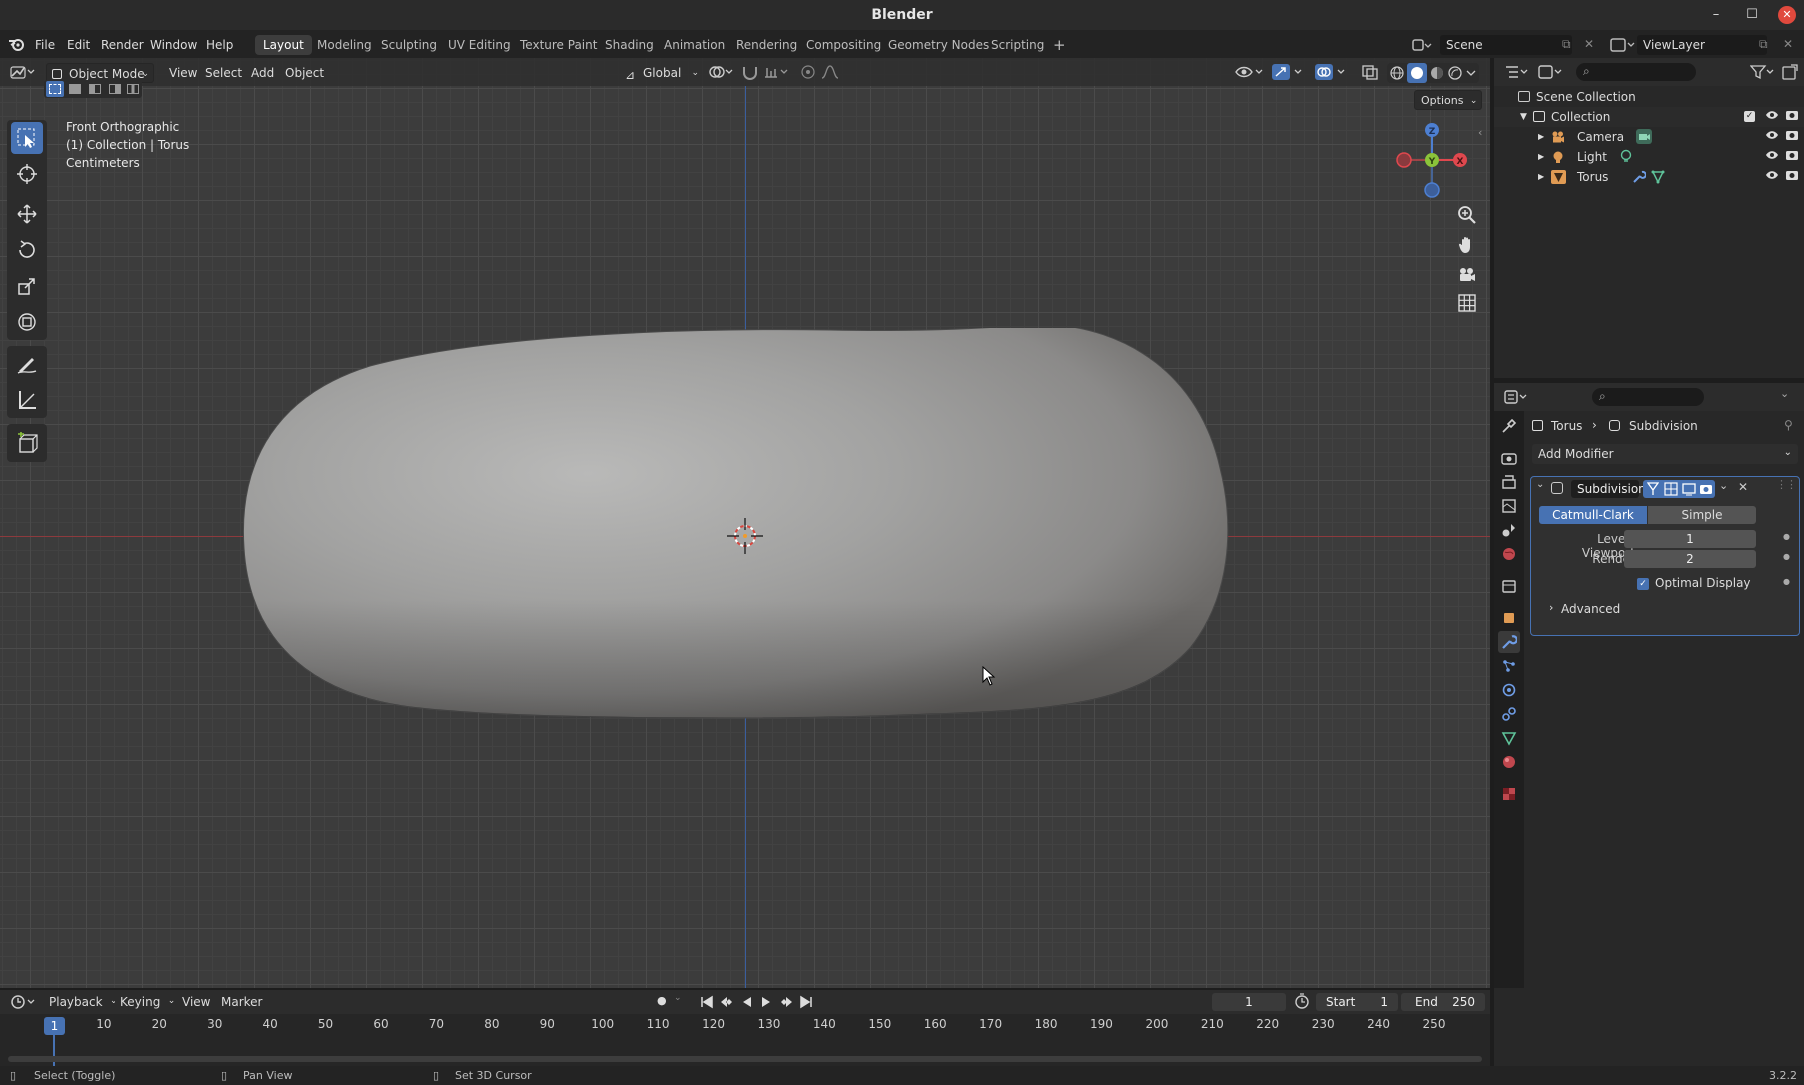 This screenshot has height=1085, width=1804. What do you see at coordinates (1509, 482) in the screenshot?
I see `tab-output` at bounding box center [1509, 482].